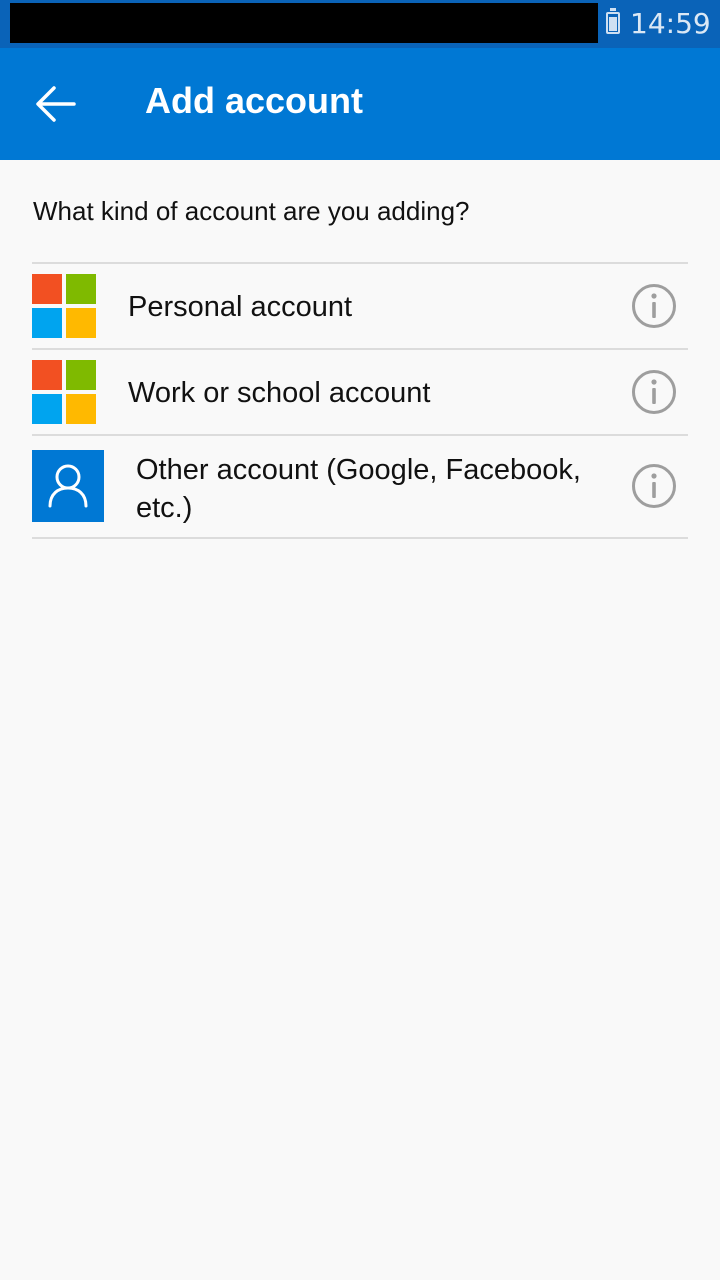 The height and width of the screenshot is (1280, 720). I want to click on back-button, so click(56, 104).